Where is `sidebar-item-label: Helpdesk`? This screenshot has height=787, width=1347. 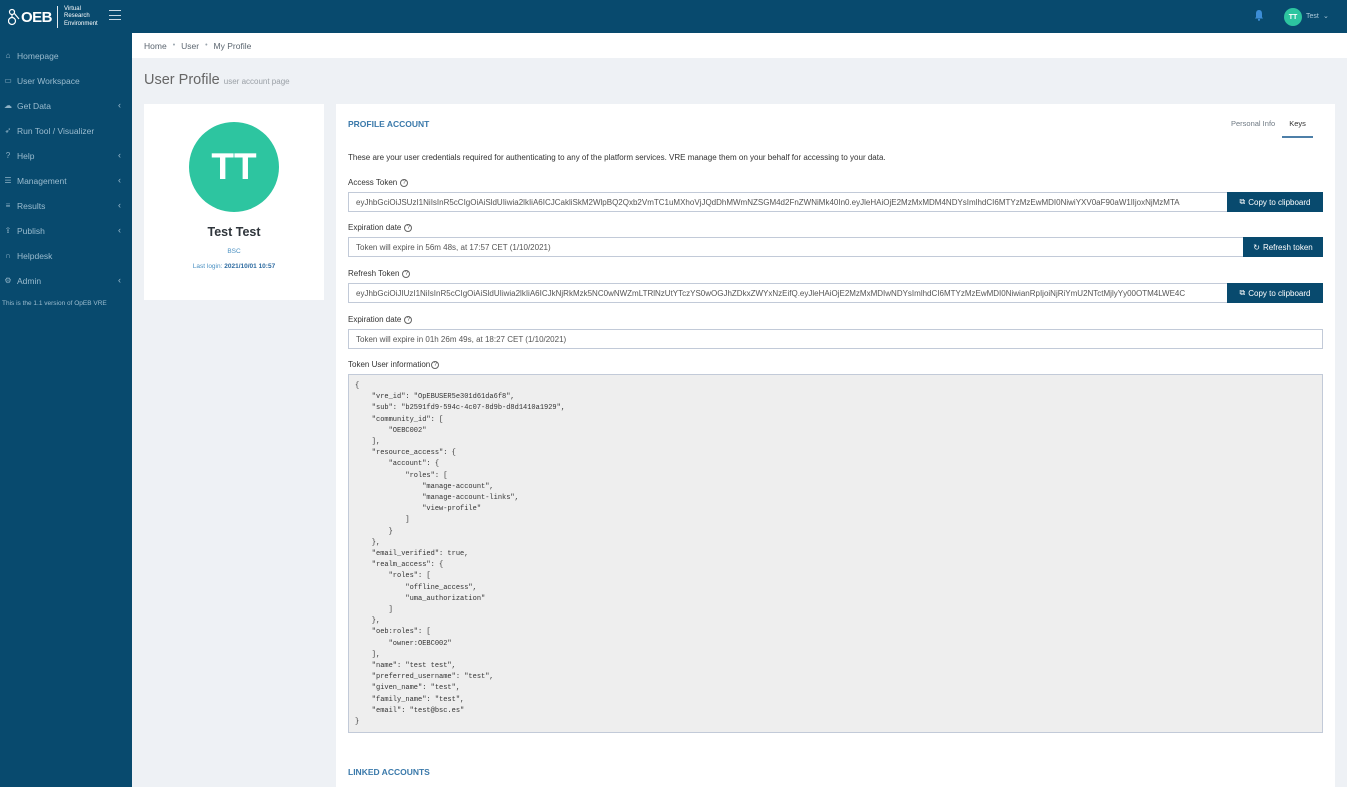
sidebar-item-label: Helpdesk is located at coordinates (35, 255).